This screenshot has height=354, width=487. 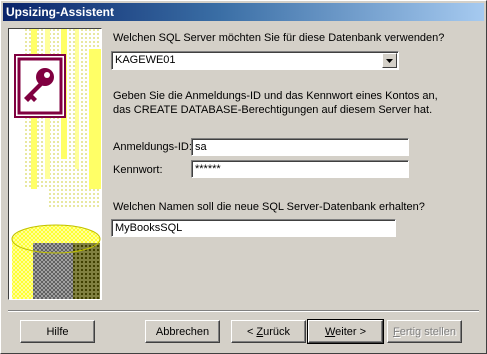 I want to click on help-button: Hilfe, so click(x=57, y=331).